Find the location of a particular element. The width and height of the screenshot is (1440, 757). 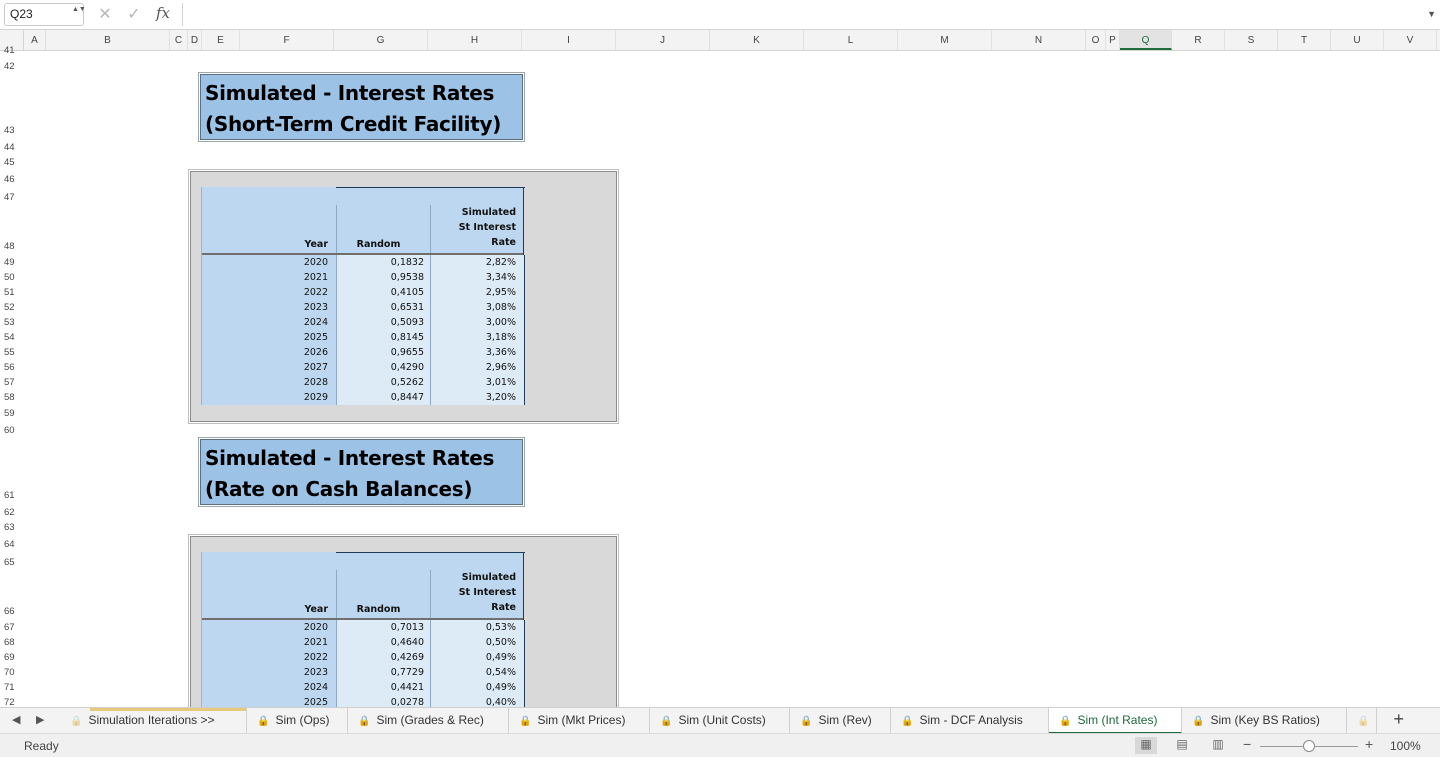

row-header: 62 is located at coordinates (12, 512).